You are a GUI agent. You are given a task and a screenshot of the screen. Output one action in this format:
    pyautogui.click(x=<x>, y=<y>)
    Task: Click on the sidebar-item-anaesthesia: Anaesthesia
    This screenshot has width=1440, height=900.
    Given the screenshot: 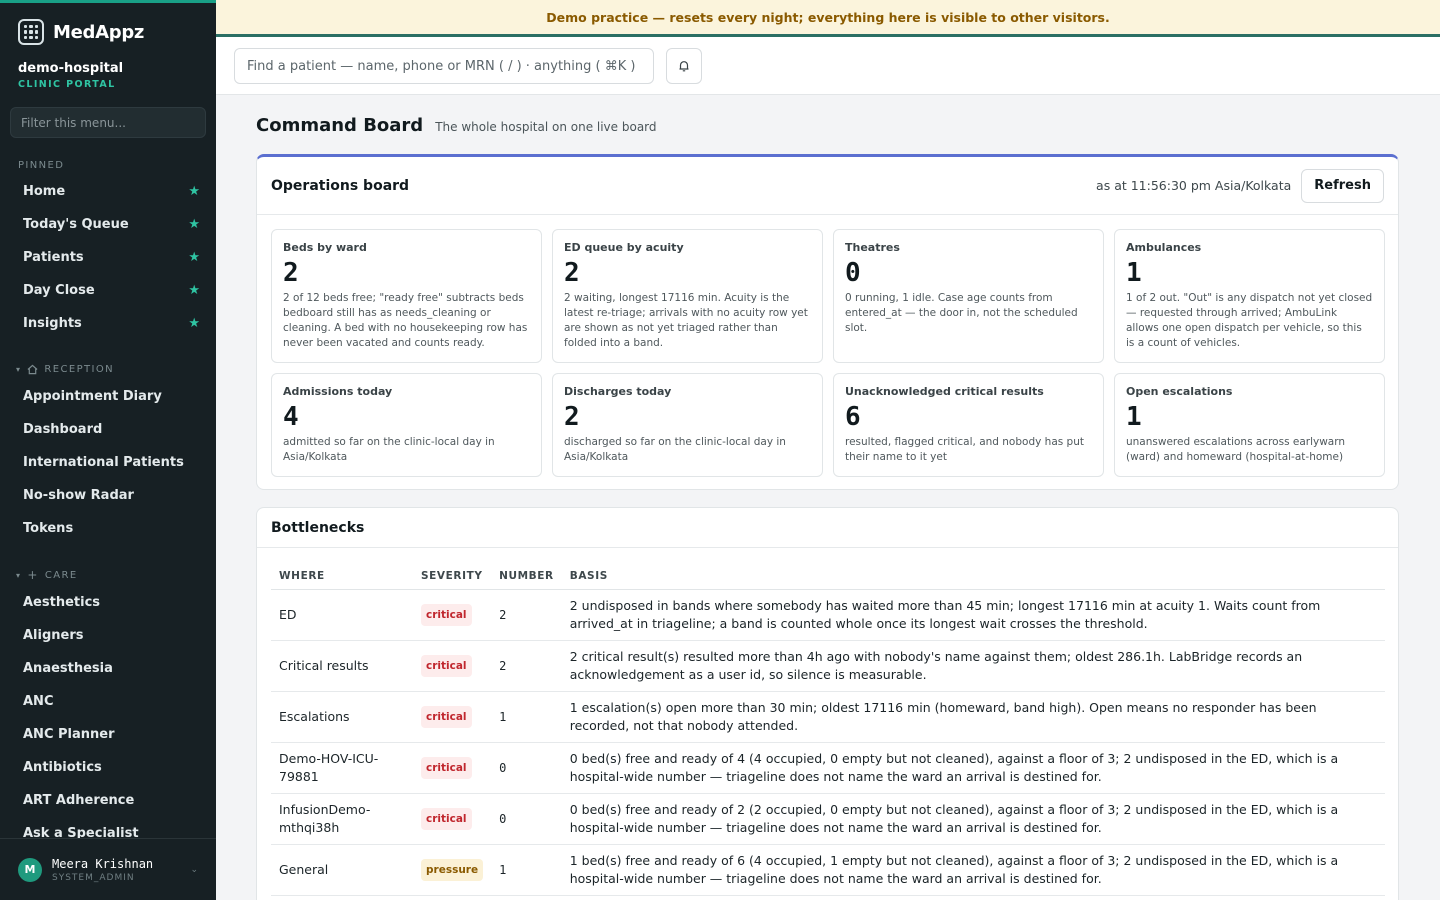 What is the action you would take?
    pyautogui.click(x=108, y=668)
    